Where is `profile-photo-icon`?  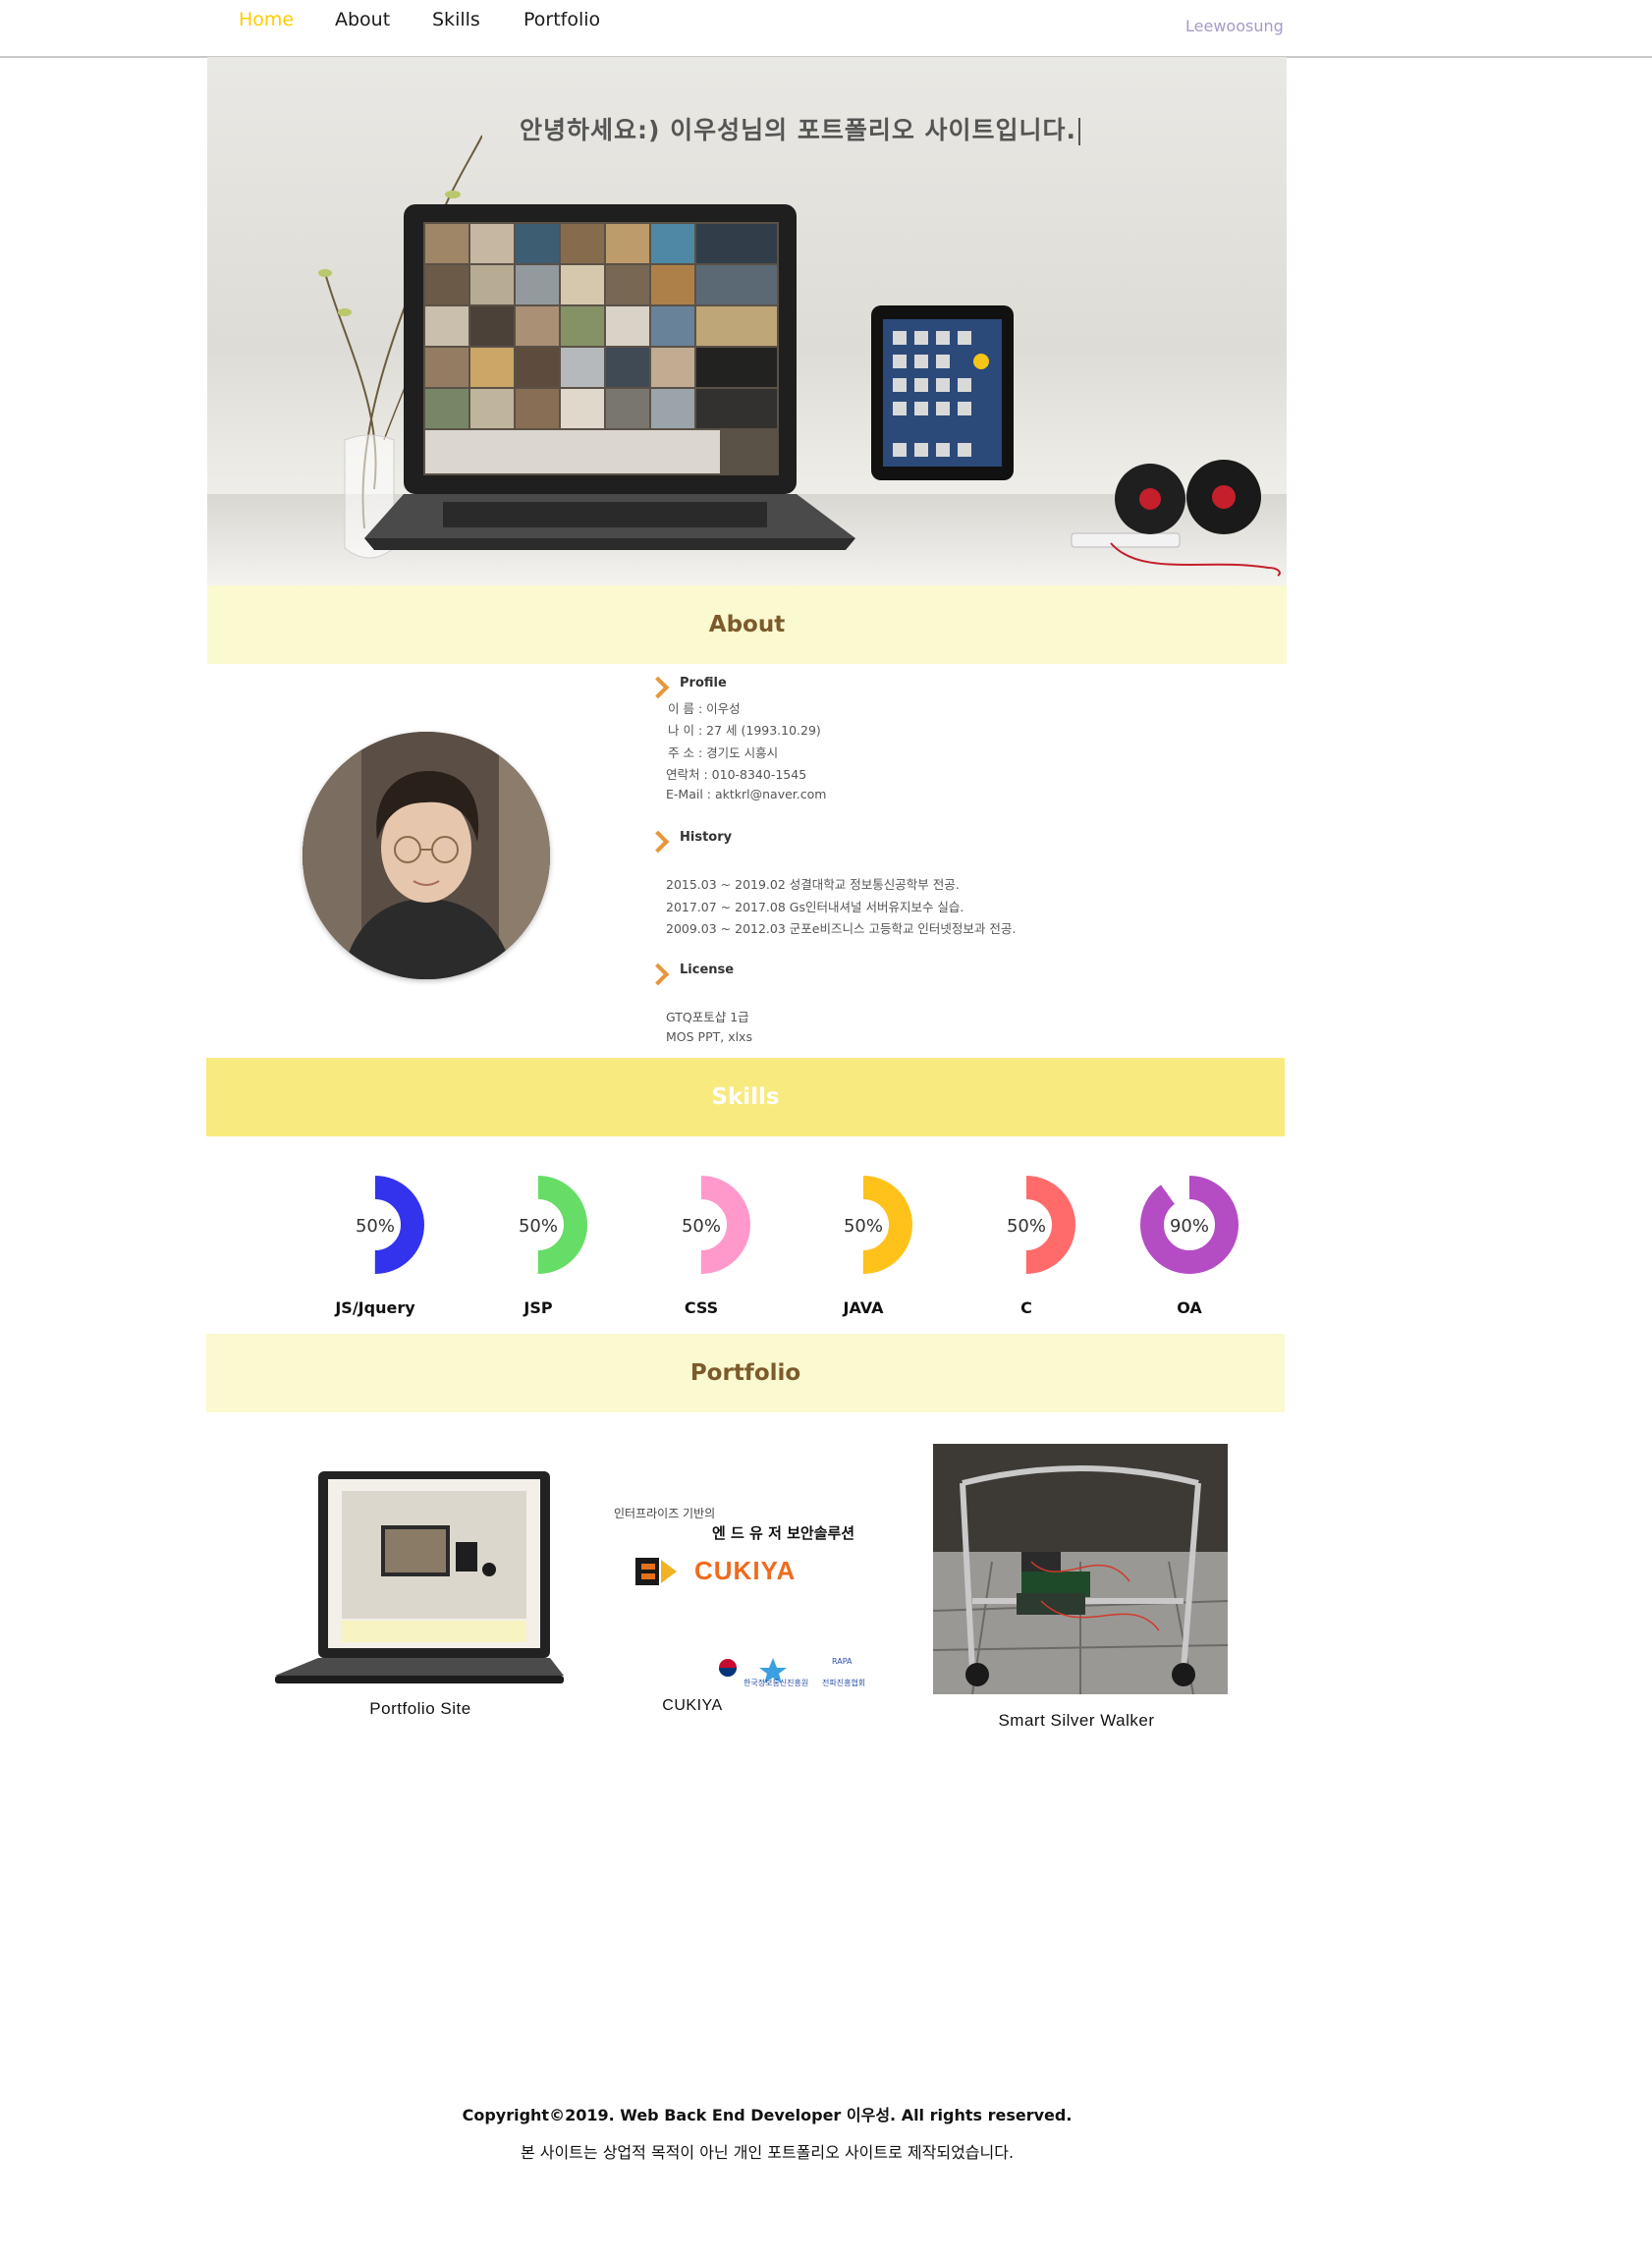 profile-photo-icon is located at coordinates (426, 855).